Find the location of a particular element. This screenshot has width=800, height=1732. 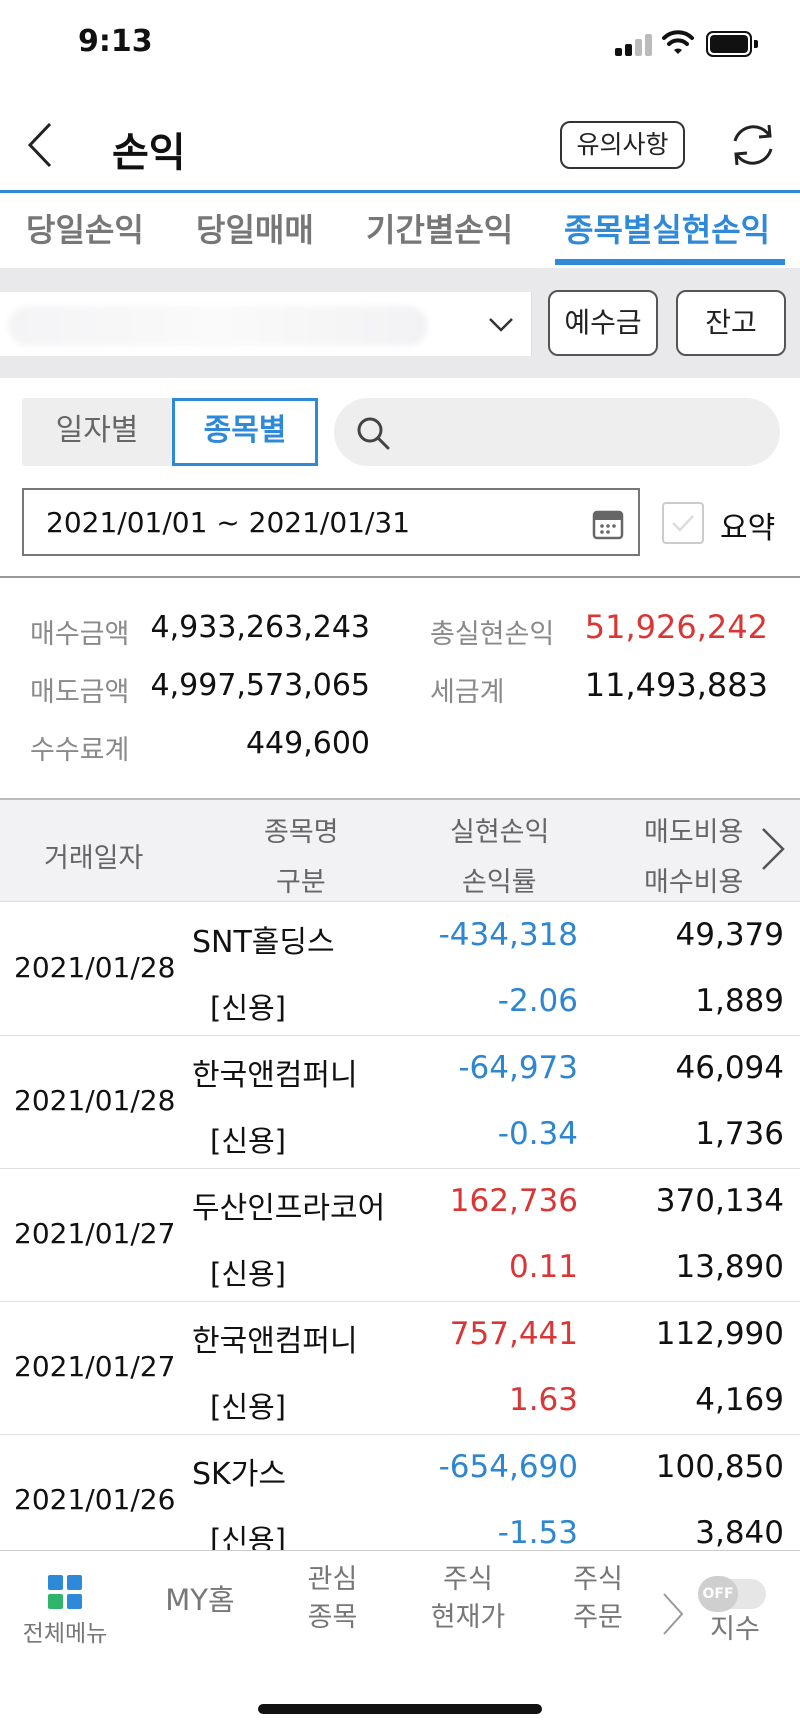

back-icon is located at coordinates (42, 145).